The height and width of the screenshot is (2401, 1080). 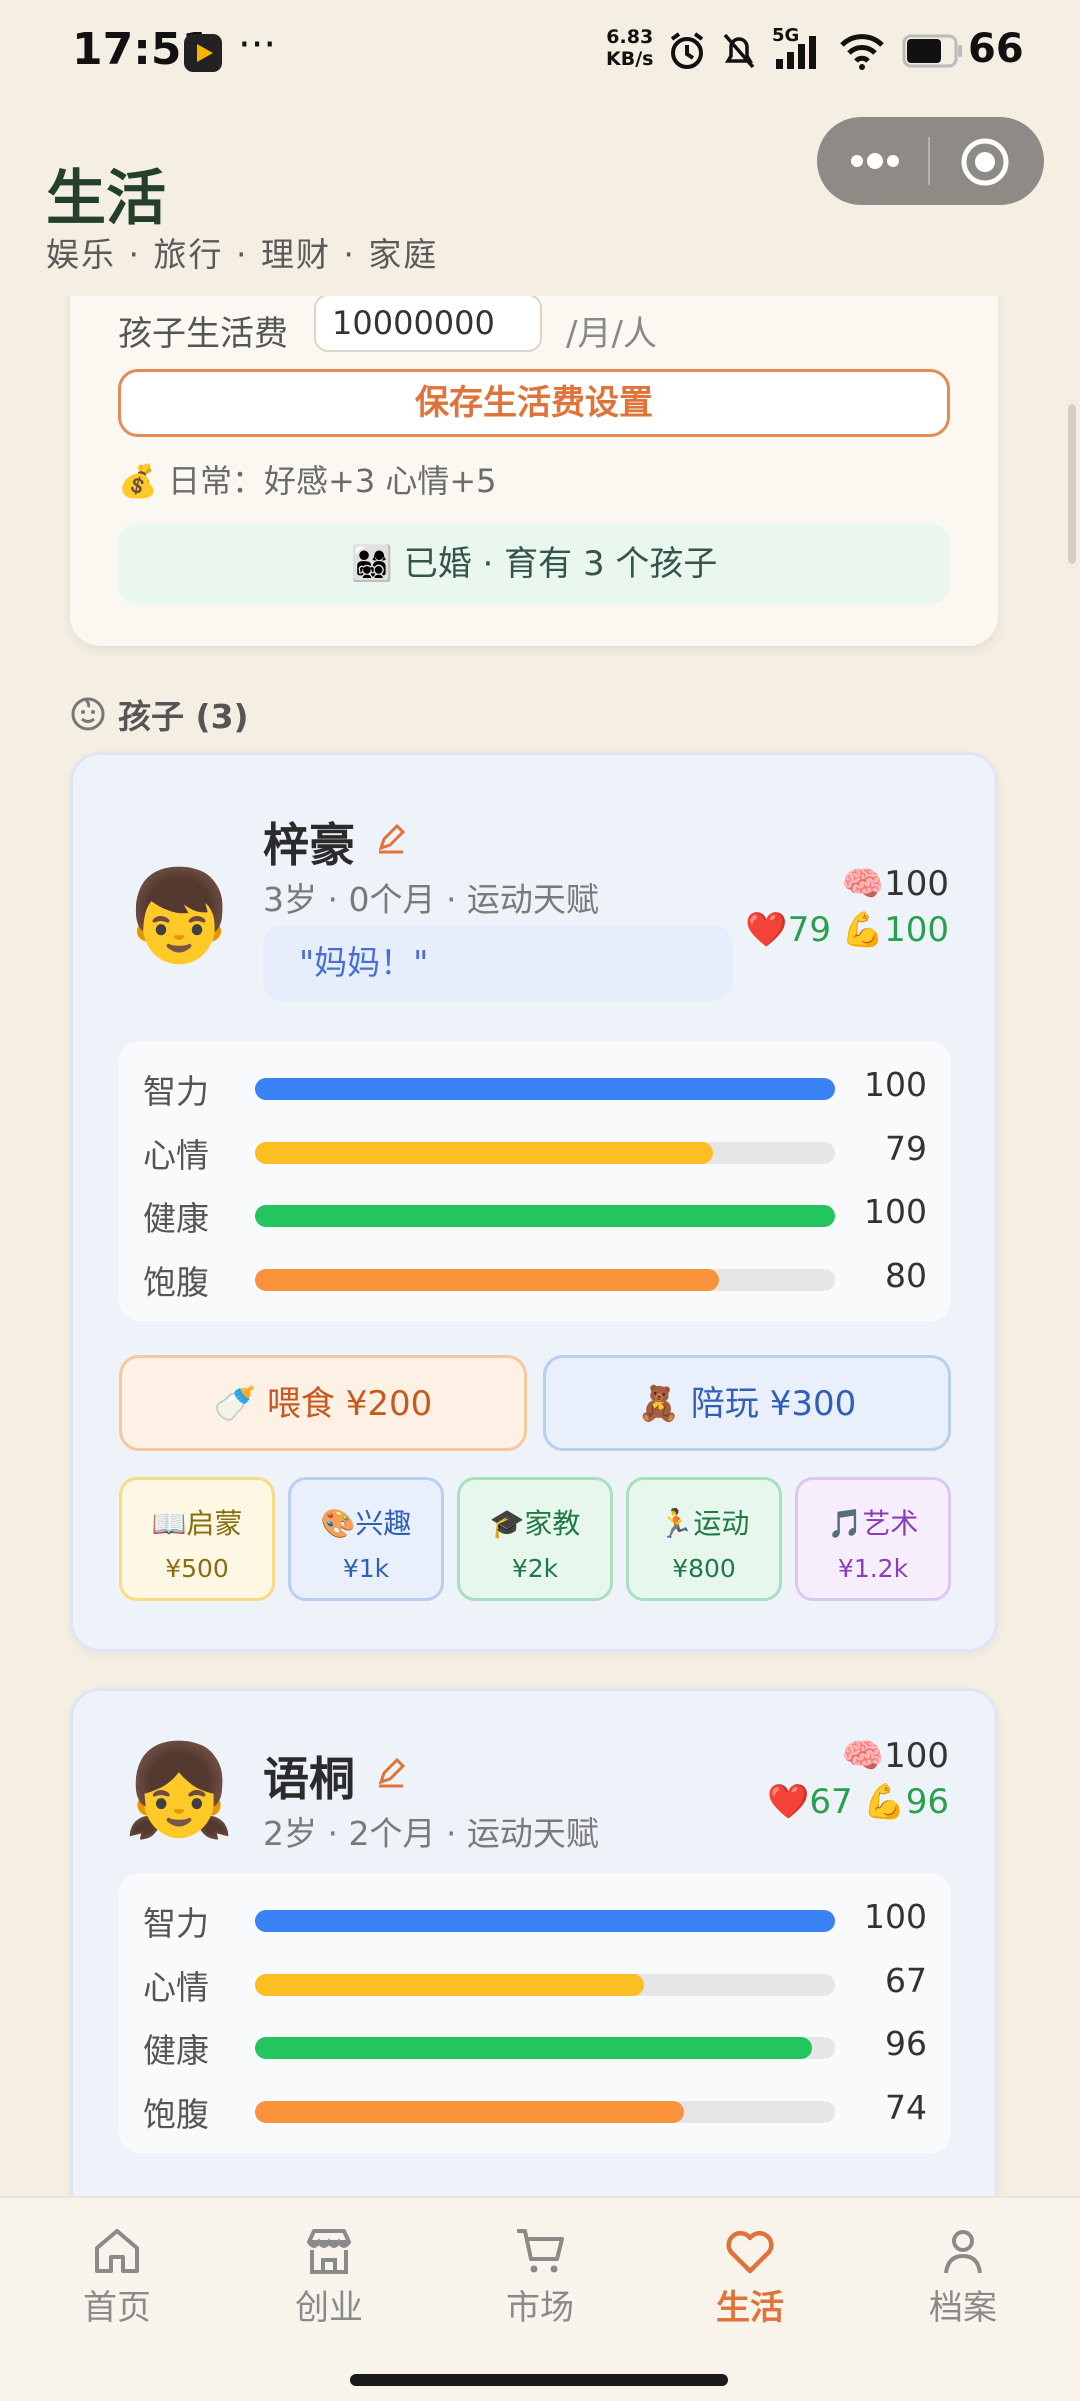 I want to click on tab-business: 创业, so click(x=329, y=2277).